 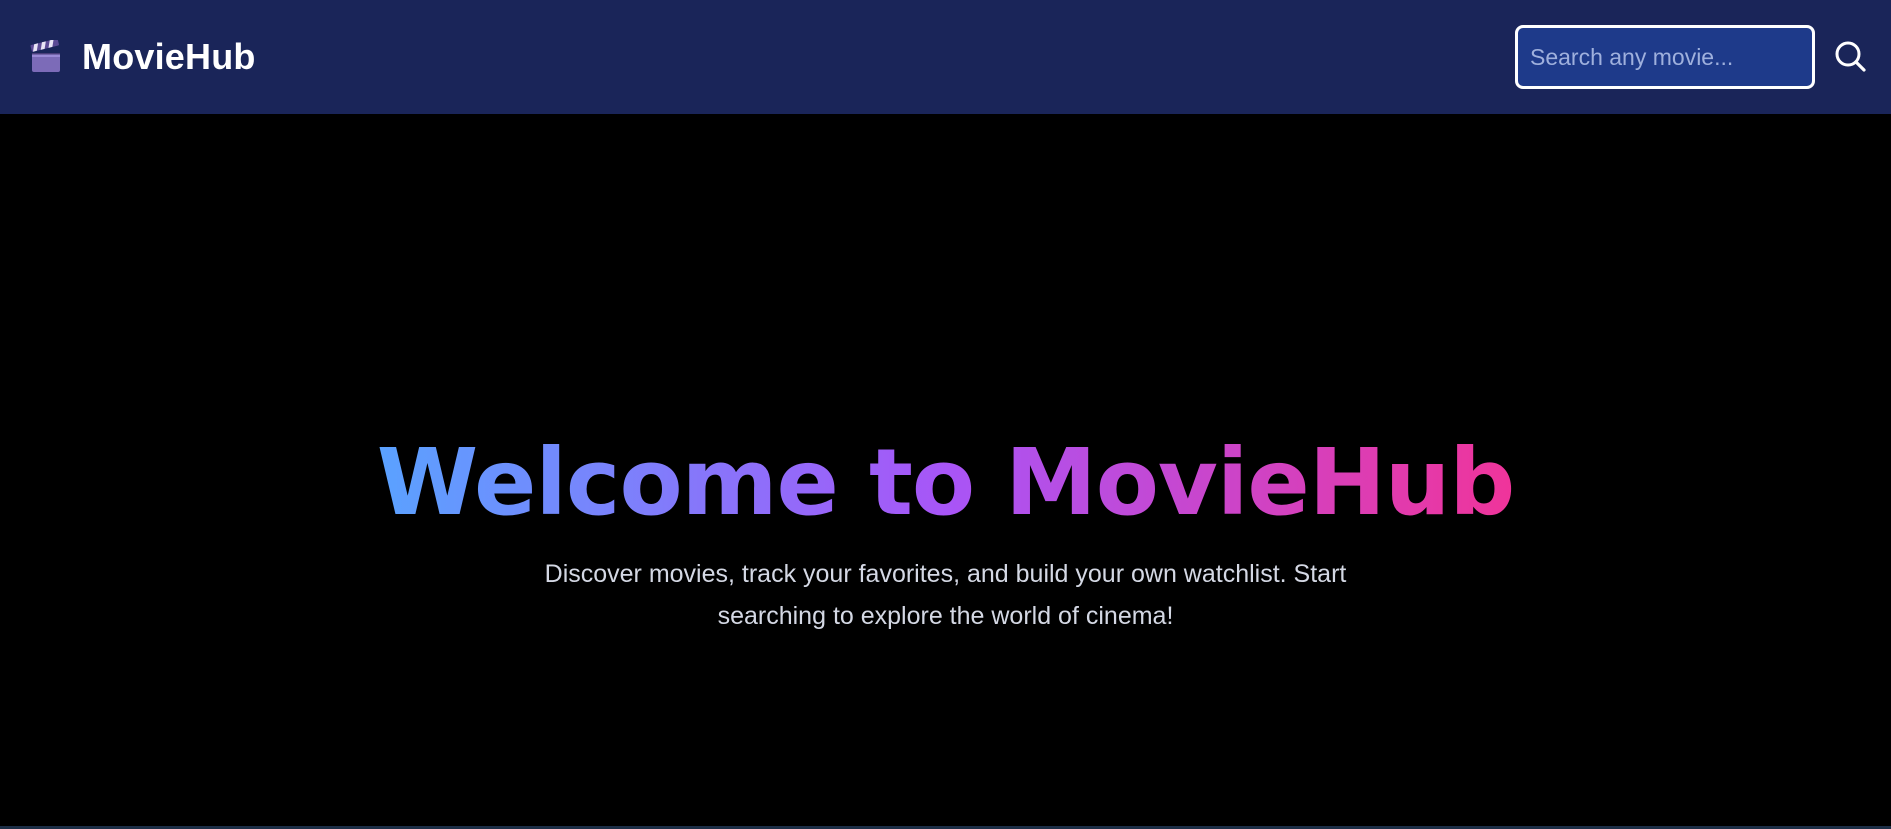 What do you see at coordinates (945, 482) in the screenshot?
I see `hero-title: Welcome to MovieHub` at bounding box center [945, 482].